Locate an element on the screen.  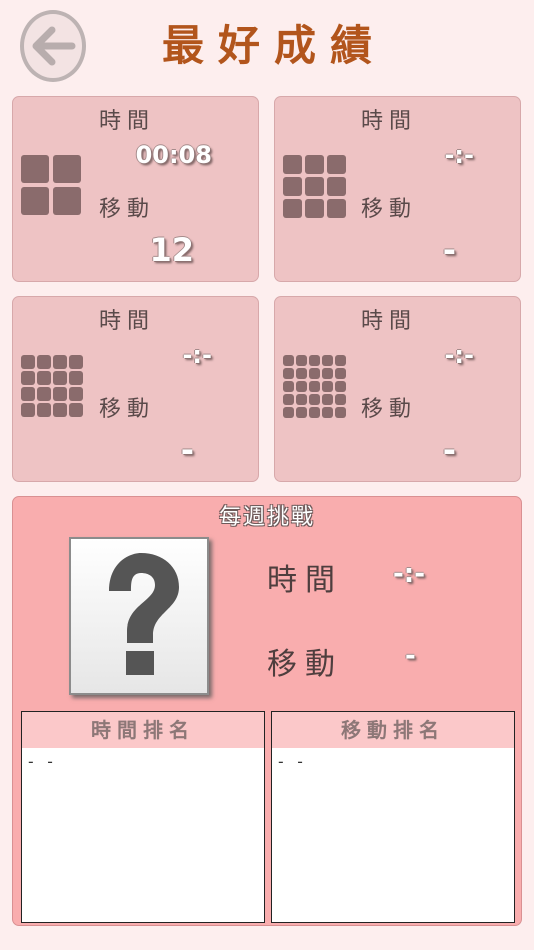
weekly-moves-label: 移動 is located at coordinates (305, 664).